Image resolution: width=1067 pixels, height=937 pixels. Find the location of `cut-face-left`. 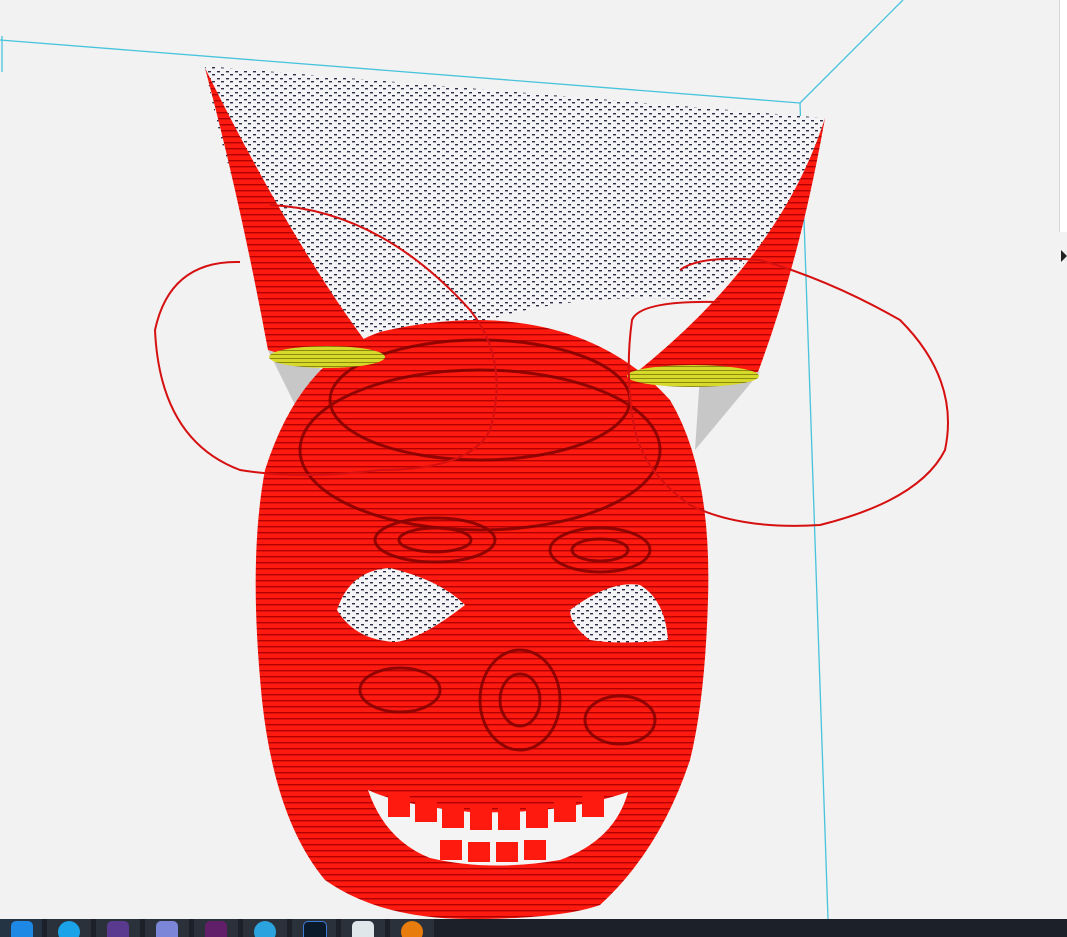

cut-face-left is located at coordinates (327, 357).